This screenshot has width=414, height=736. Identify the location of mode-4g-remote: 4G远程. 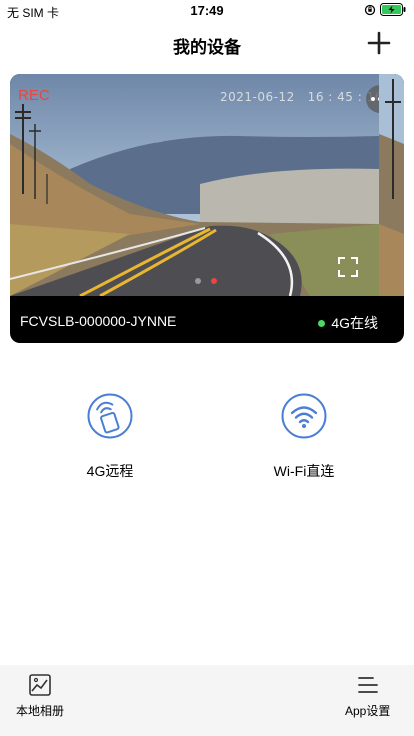
(110, 437).